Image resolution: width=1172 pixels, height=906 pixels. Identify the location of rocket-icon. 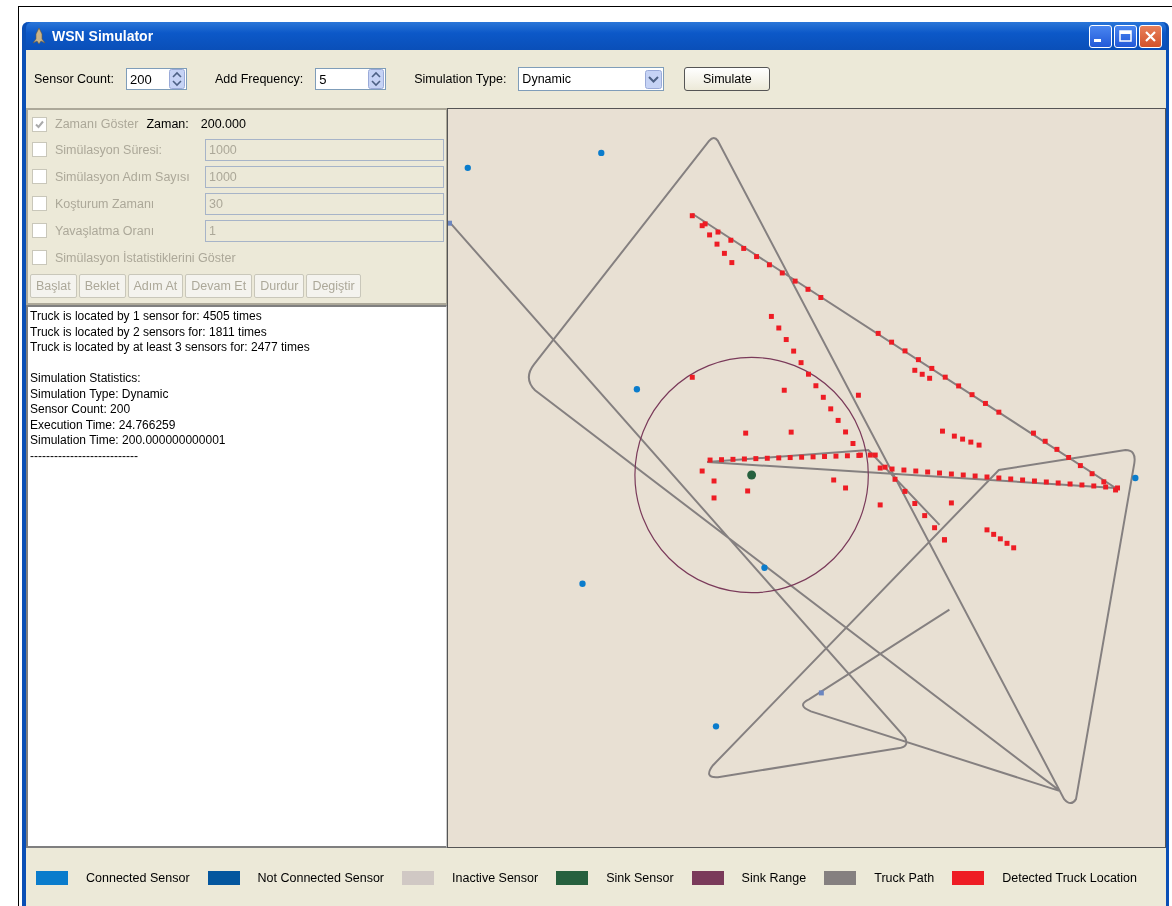
(39, 36).